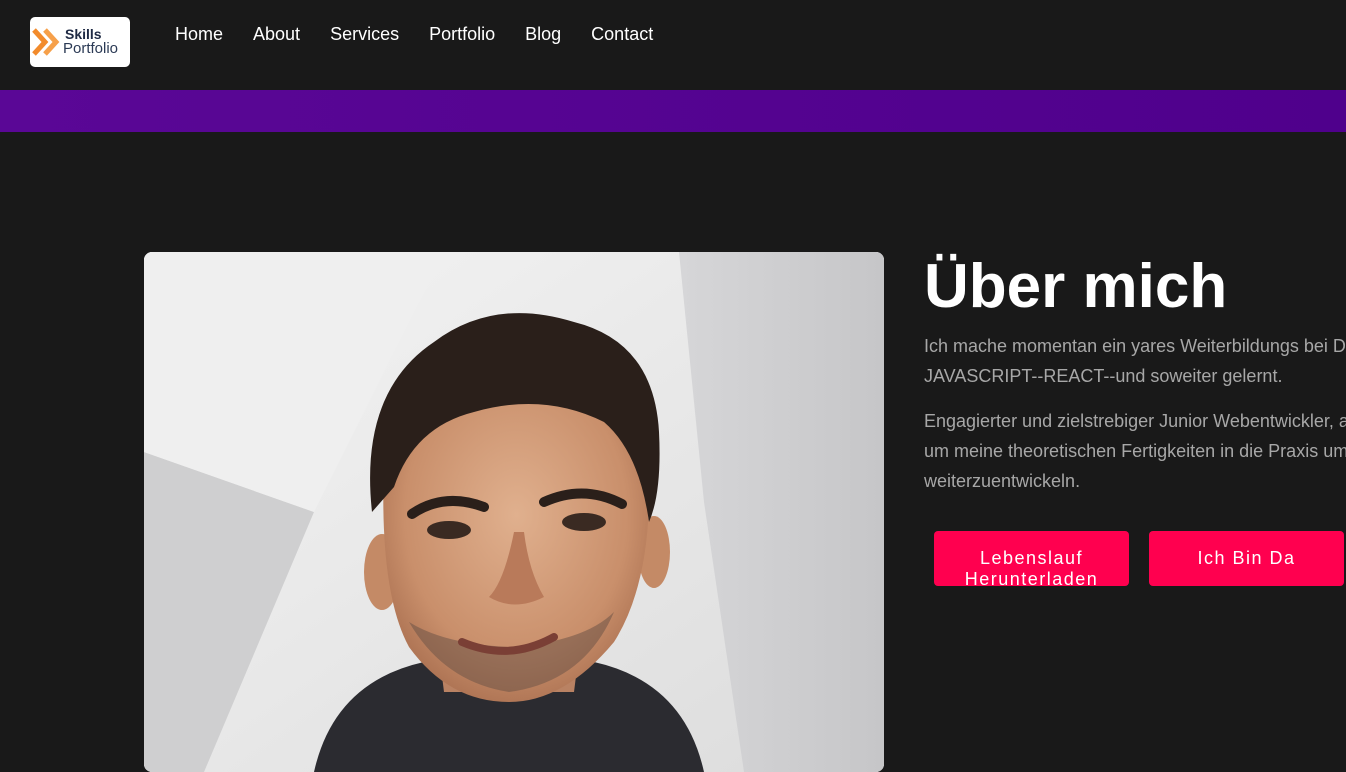  I want to click on here-button: Ich Bin Da, so click(1246, 558).